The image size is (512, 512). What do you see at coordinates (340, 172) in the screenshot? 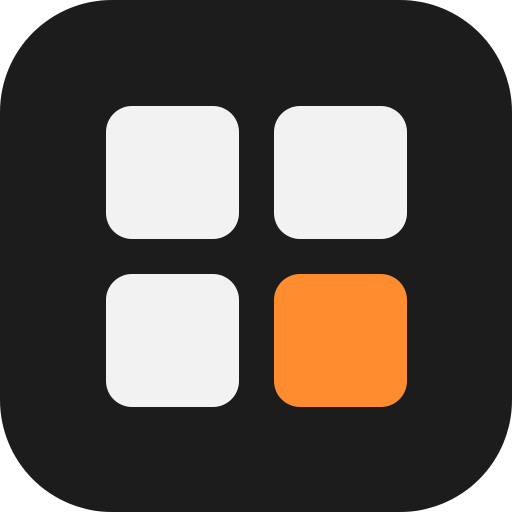
I see `grid-tile-top-right` at bounding box center [340, 172].